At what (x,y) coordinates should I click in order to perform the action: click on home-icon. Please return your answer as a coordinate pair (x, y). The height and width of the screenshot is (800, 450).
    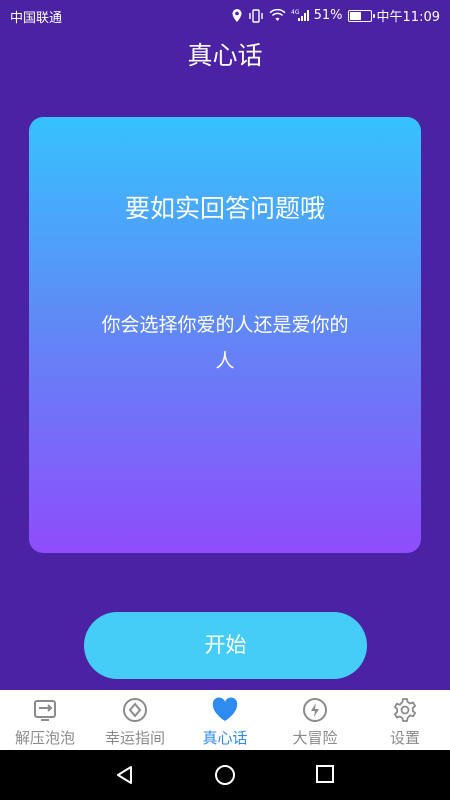
    Looking at the image, I should click on (225, 777).